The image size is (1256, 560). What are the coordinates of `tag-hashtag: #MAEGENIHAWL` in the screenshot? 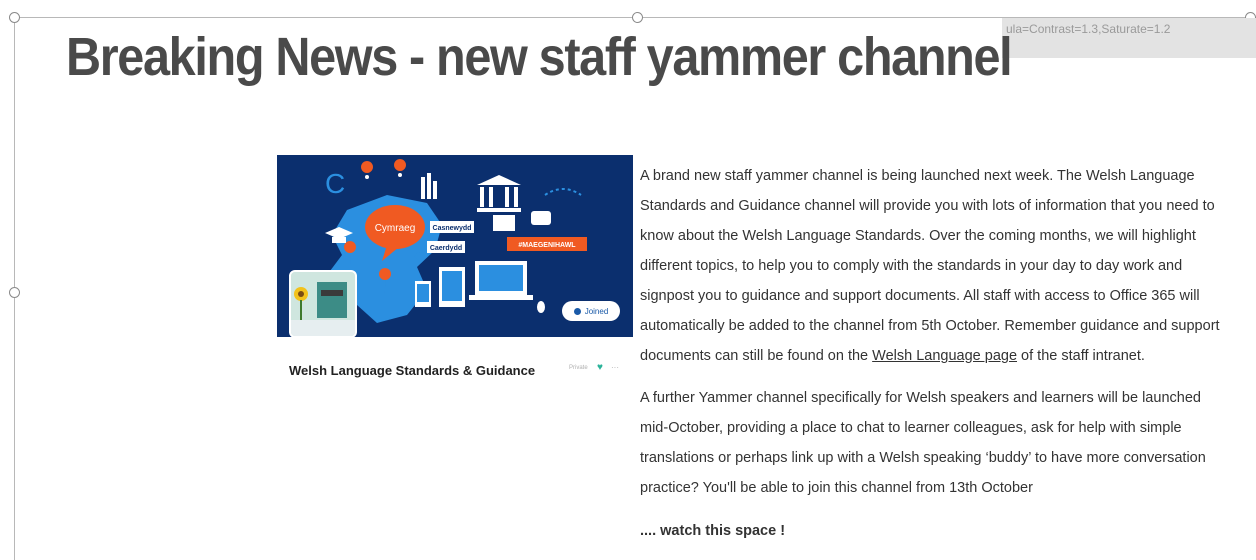 It's located at (547, 245).